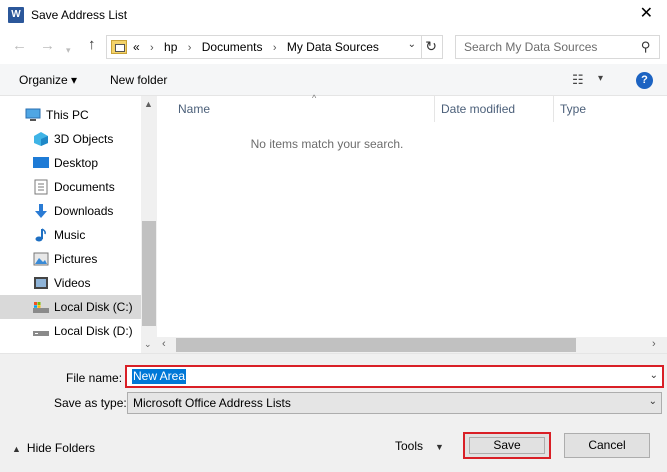  I want to click on sidebar-item-desktop: Desktop, so click(70, 163).